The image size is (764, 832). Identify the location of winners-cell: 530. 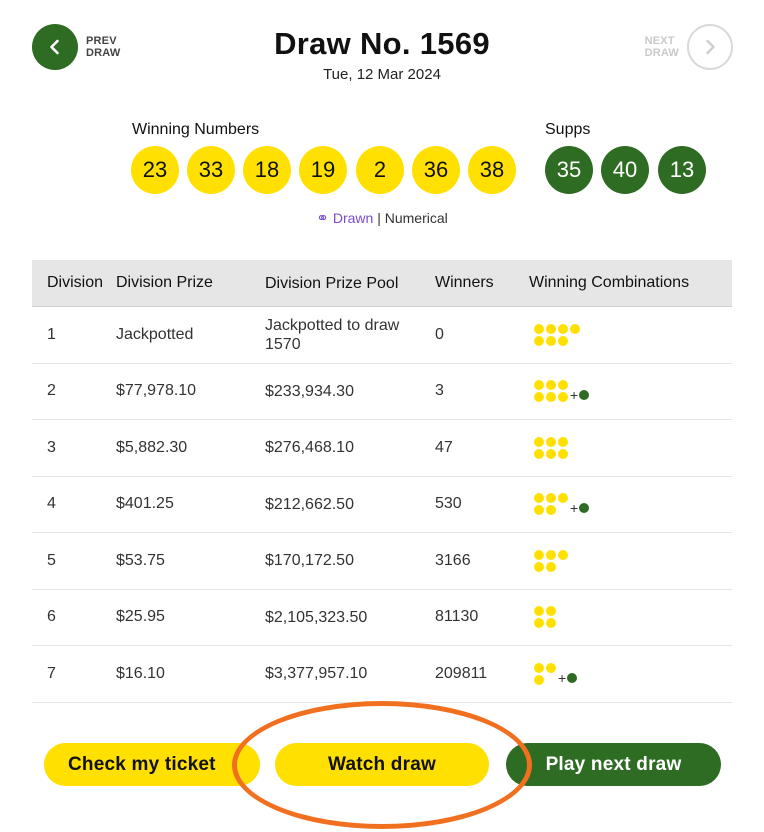
(448, 504).